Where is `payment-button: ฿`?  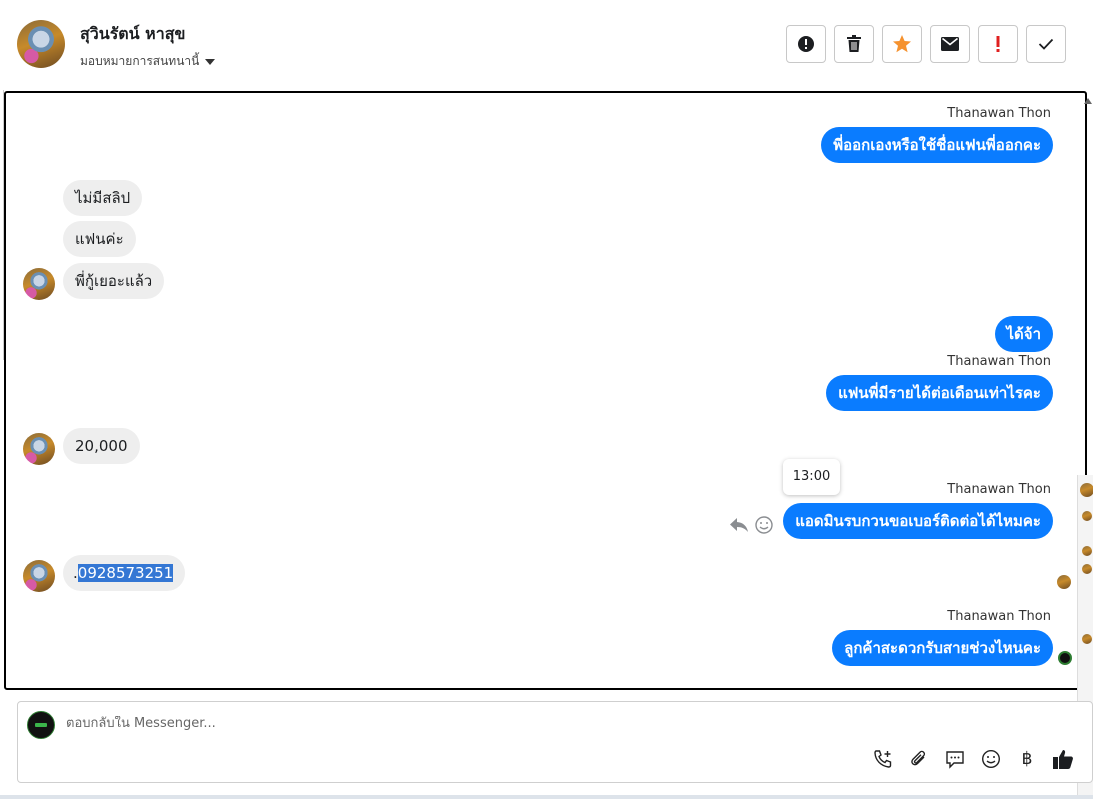
payment-button: ฿ is located at coordinates (1027, 759).